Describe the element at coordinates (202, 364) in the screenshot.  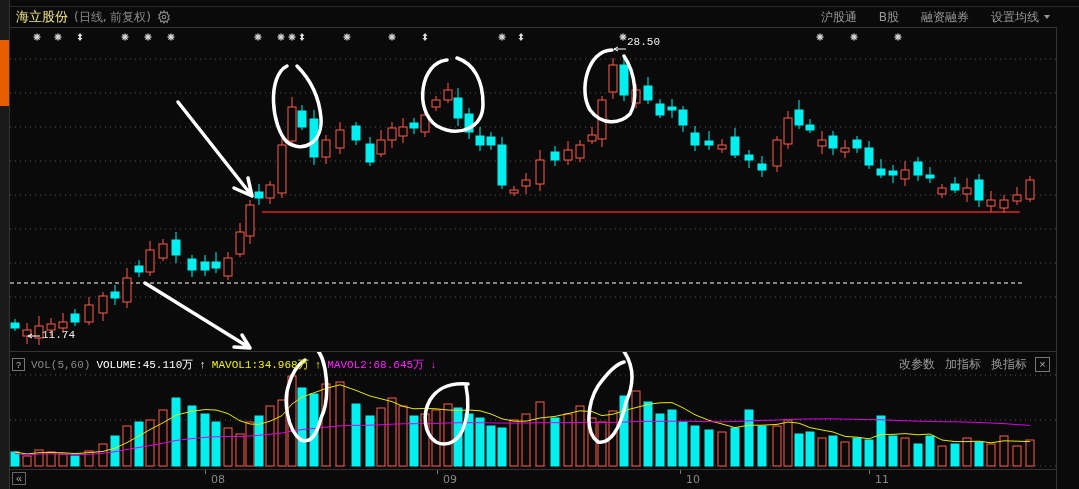
I see `volume-trend: ↑` at that location.